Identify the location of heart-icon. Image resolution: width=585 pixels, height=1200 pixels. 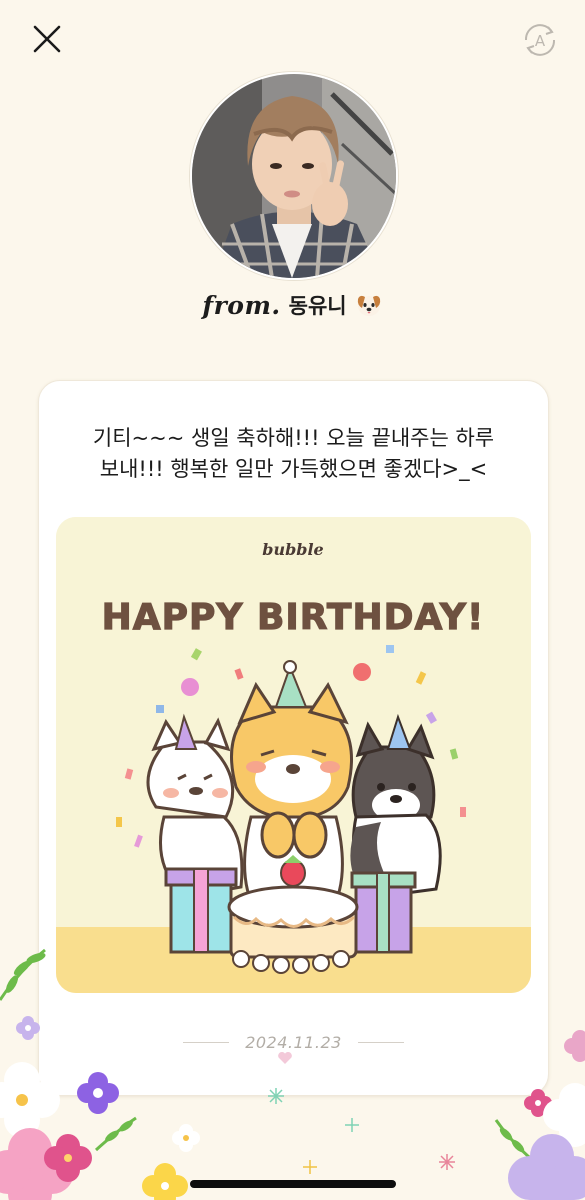
(285, 1057).